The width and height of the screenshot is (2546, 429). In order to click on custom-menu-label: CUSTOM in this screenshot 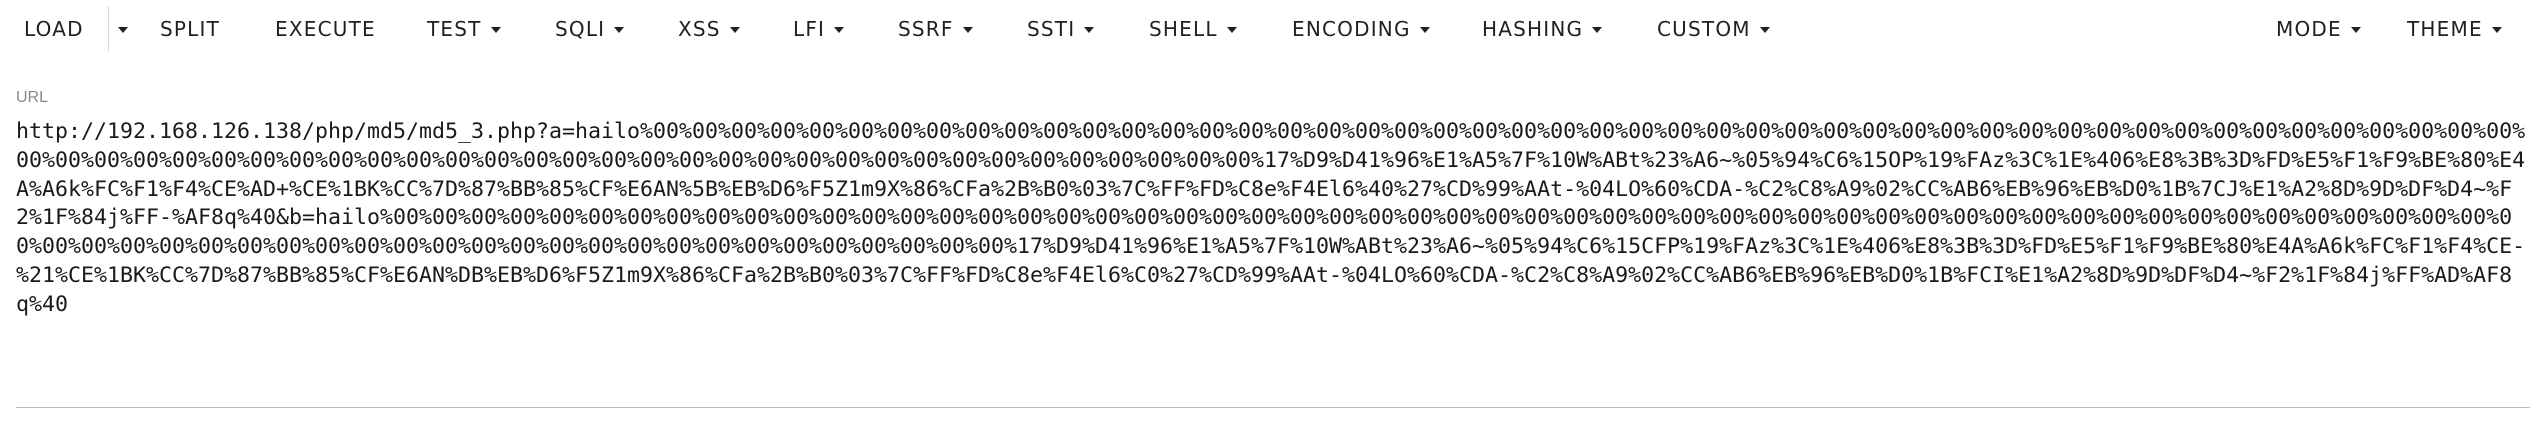, I will do `click(1704, 28)`.